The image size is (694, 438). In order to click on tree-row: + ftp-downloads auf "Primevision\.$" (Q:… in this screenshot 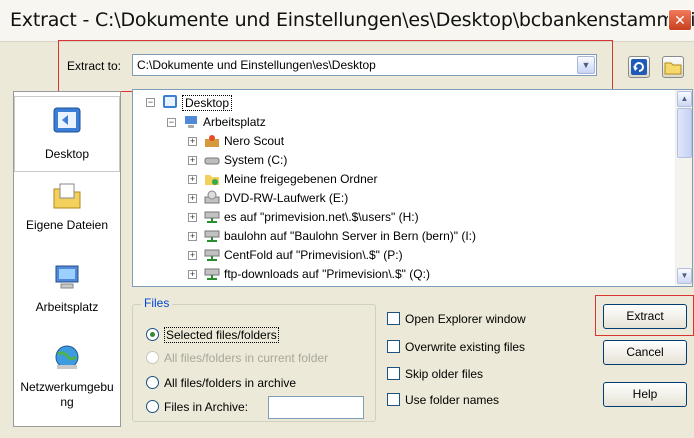, I will do `click(403, 275)`.